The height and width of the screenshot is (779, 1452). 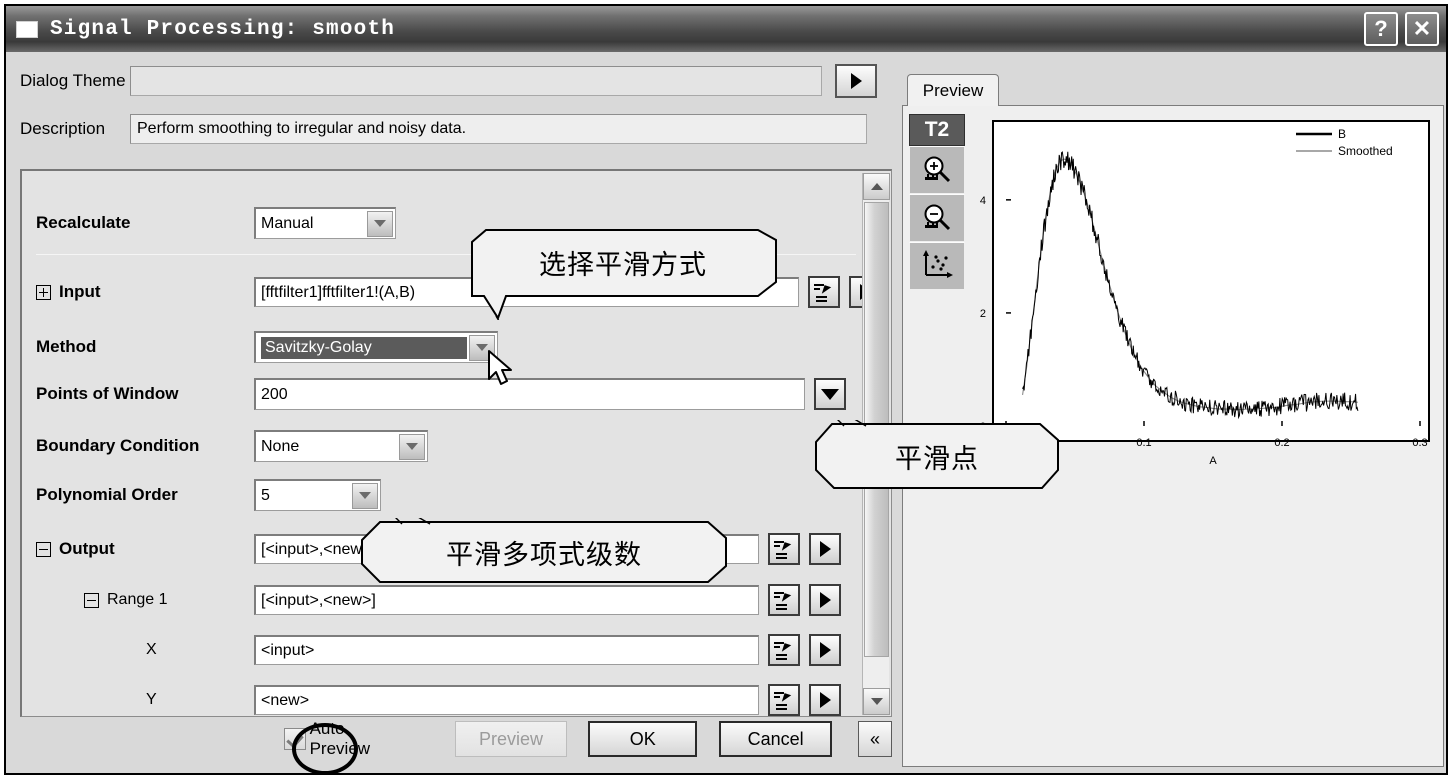 I want to click on x-field: <input>, so click(x=506, y=650).